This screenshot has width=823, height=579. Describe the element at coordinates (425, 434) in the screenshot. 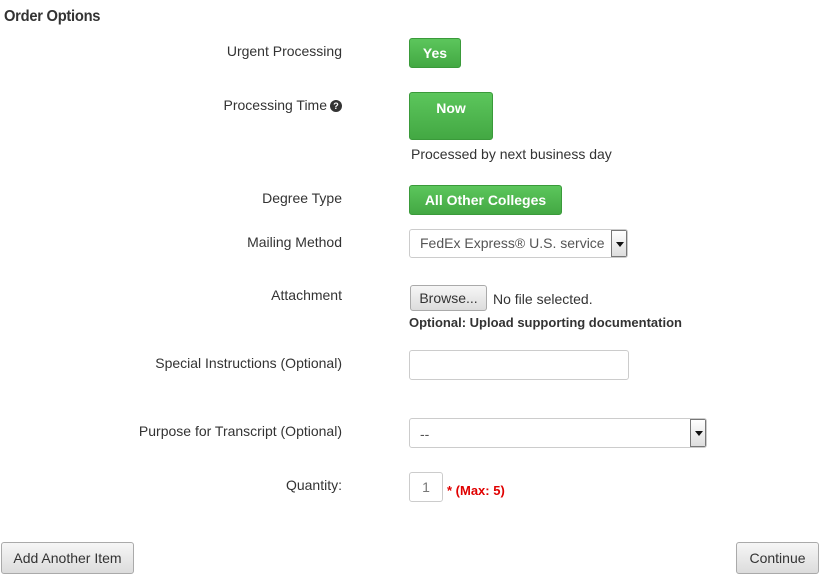

I see `purpose-value: --` at that location.